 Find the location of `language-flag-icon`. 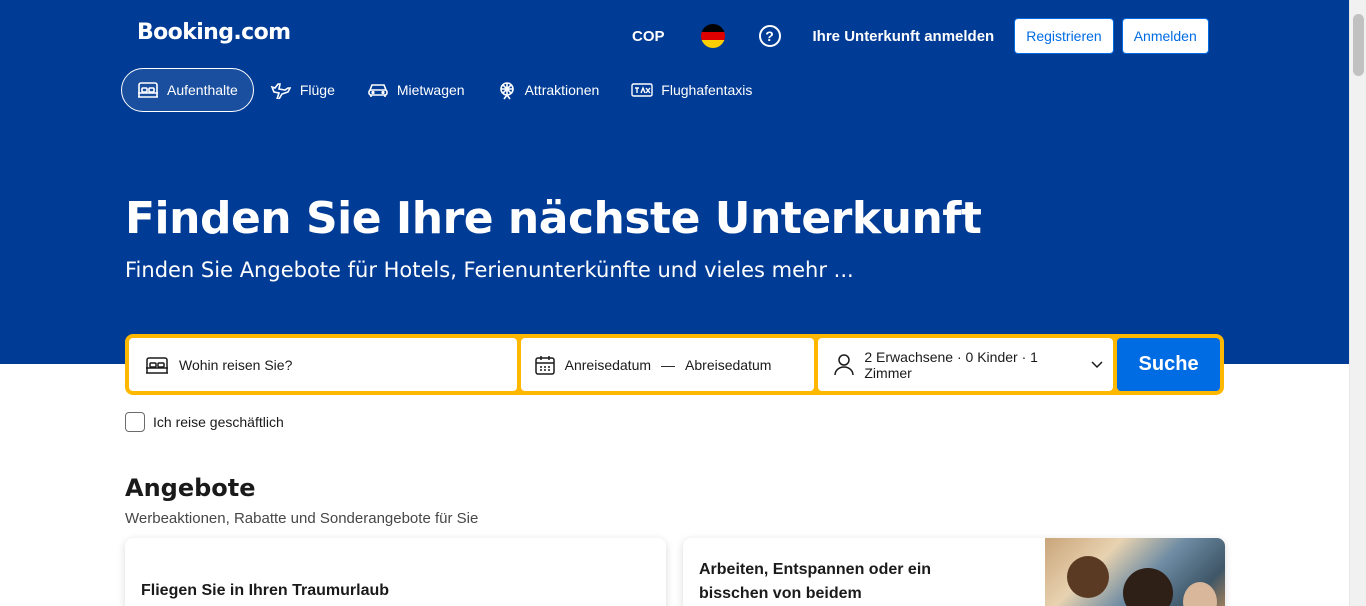

language-flag-icon is located at coordinates (712, 36).